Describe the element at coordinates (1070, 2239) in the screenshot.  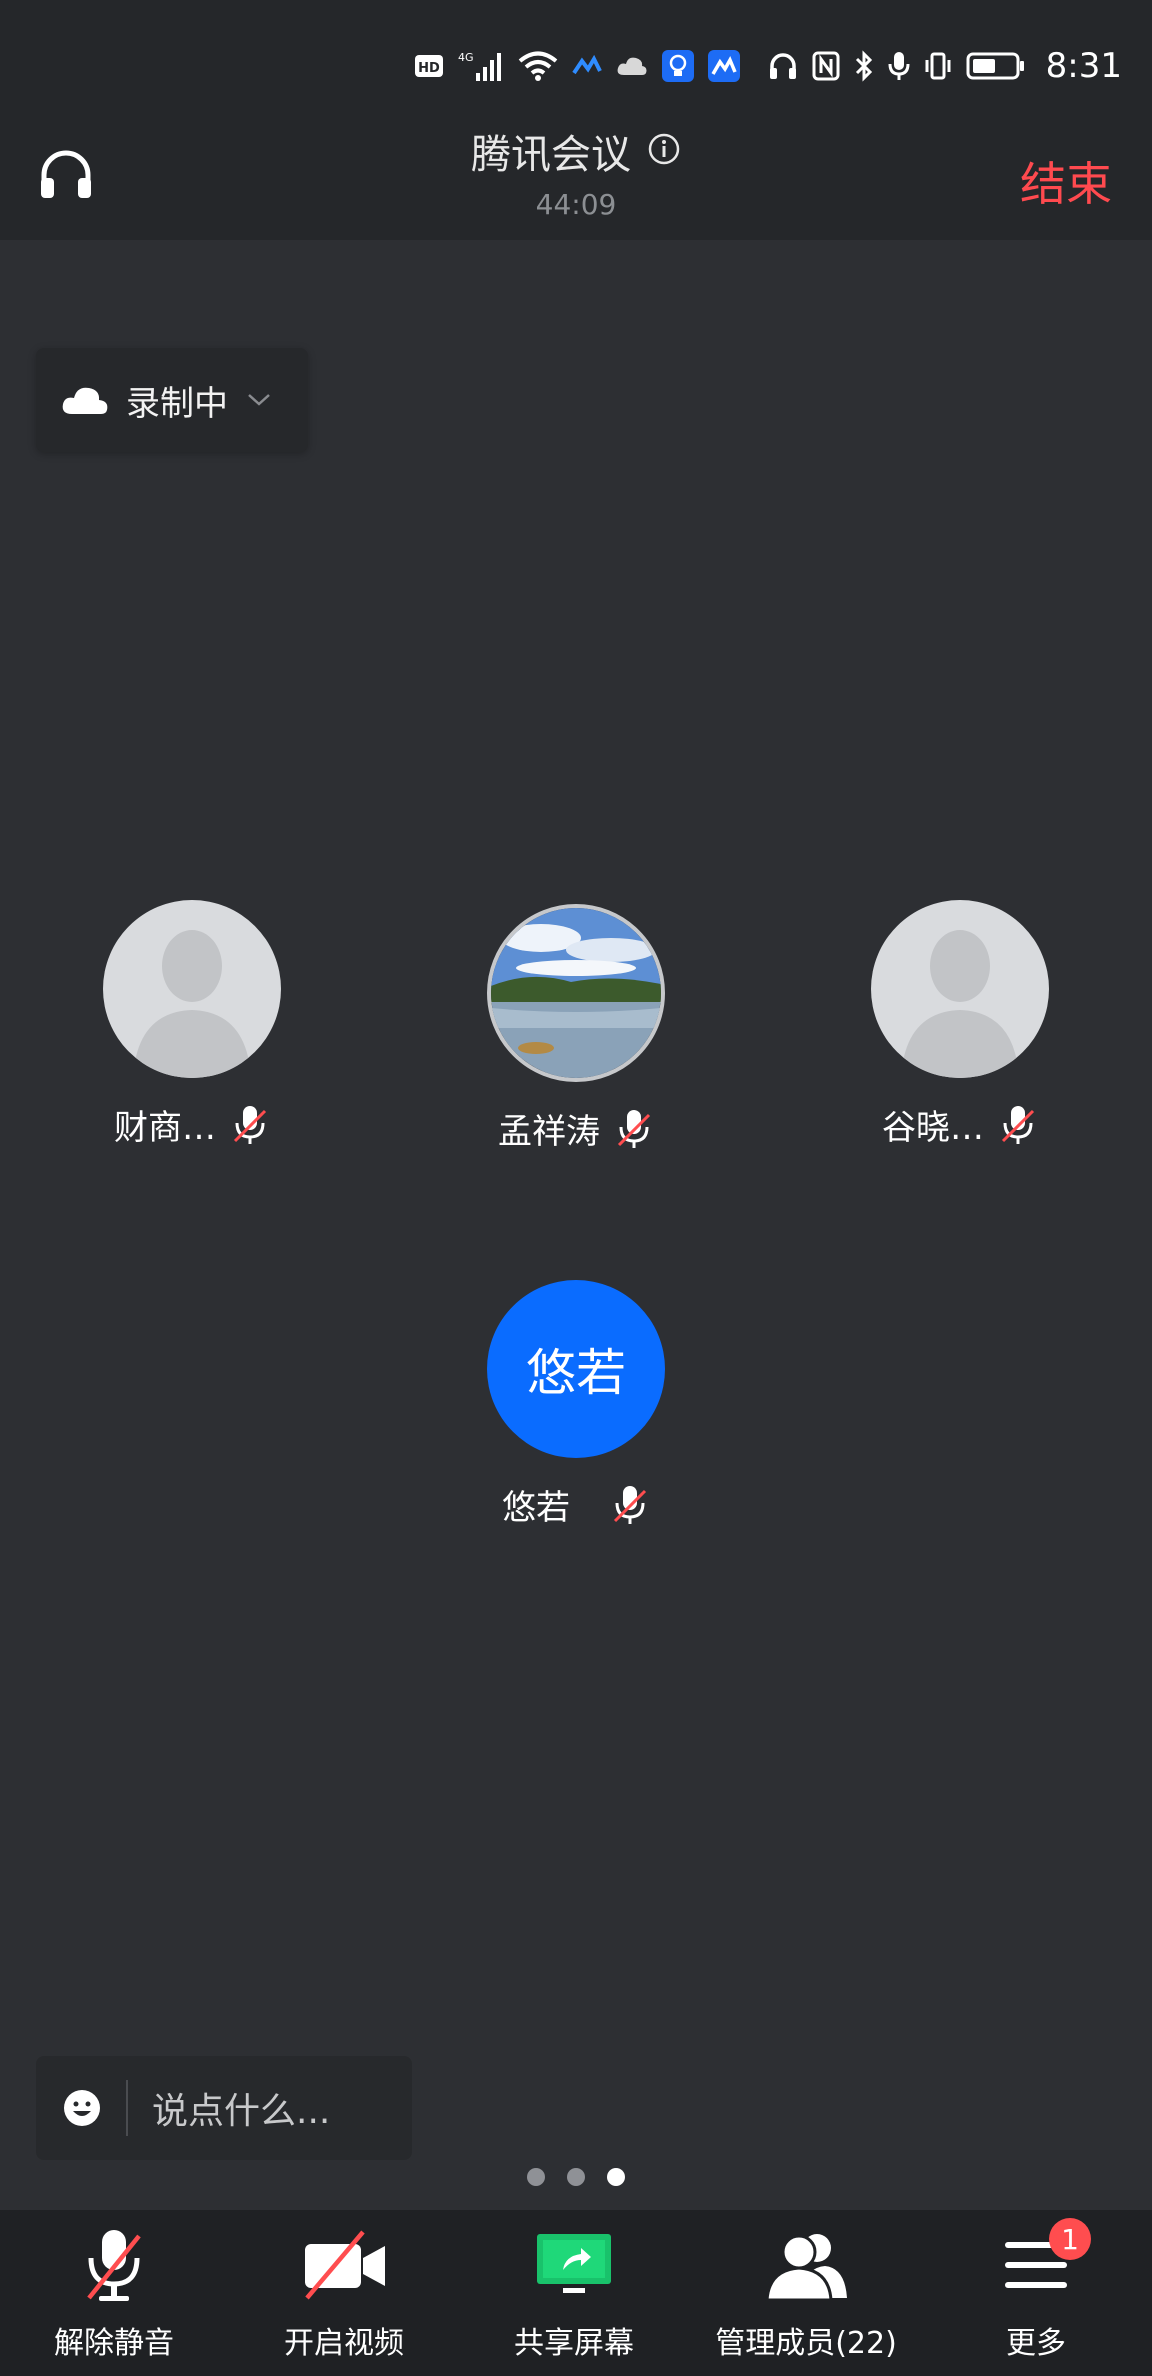
I see `notification-badge: 1` at that location.